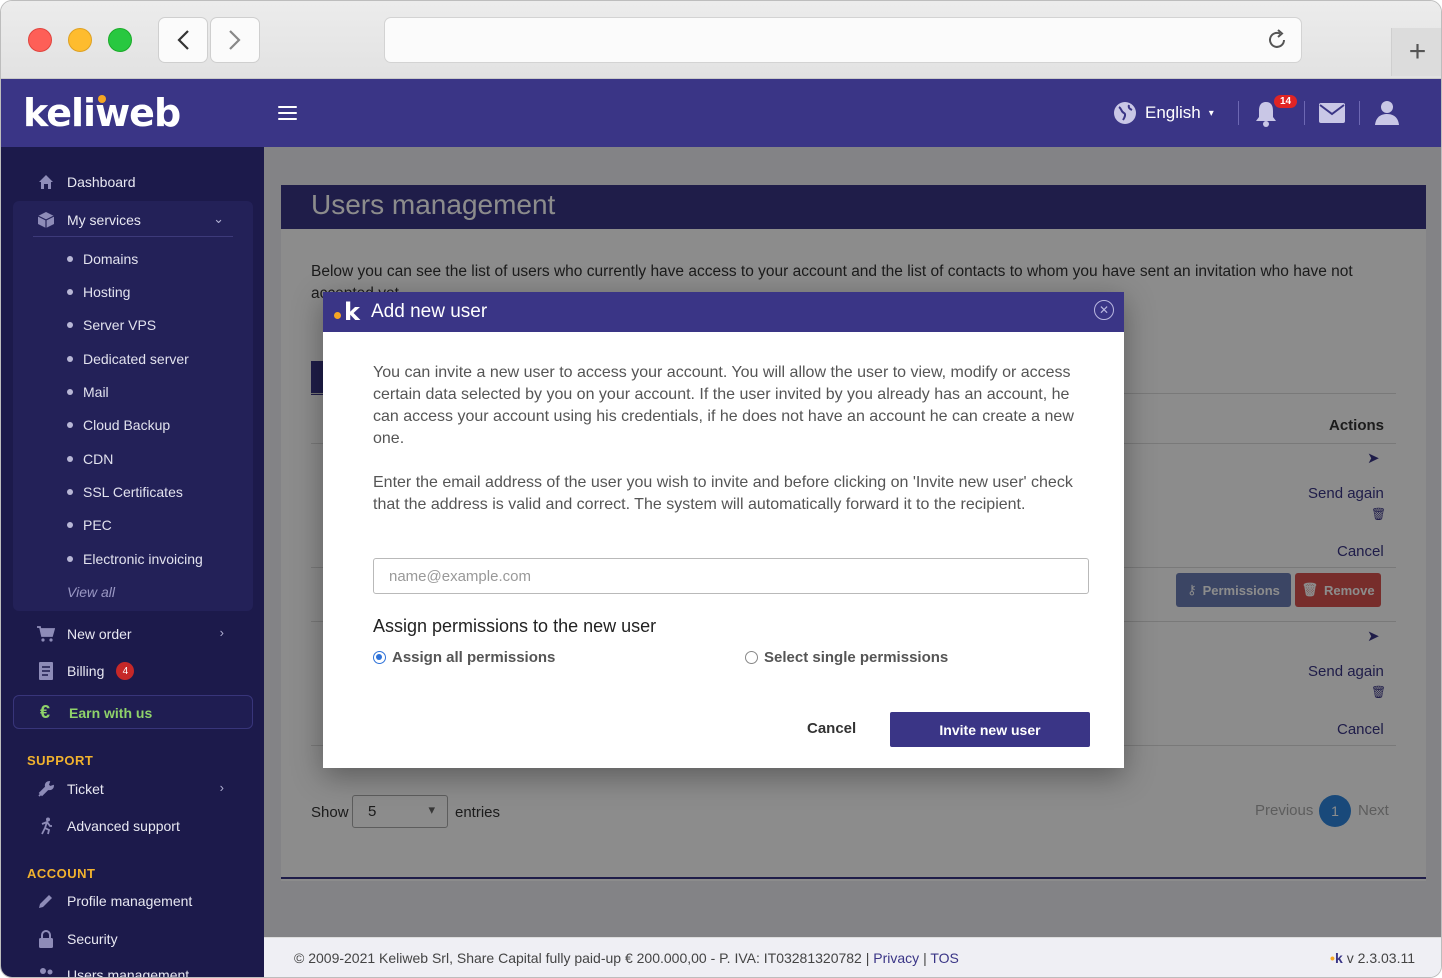  What do you see at coordinates (111, 713) in the screenshot?
I see `earn-label: Earn with us` at bounding box center [111, 713].